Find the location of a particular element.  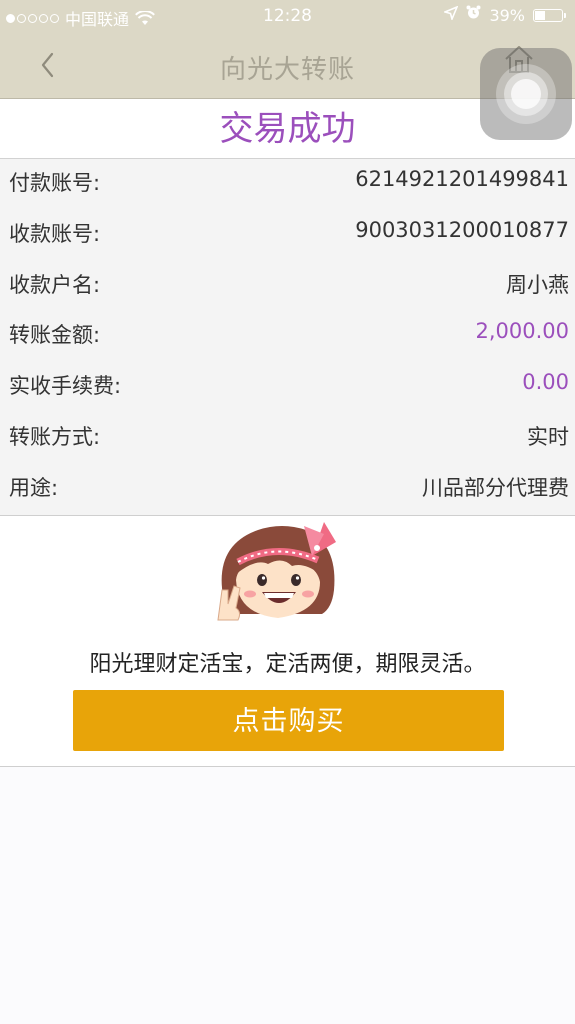

status-right: 39% is located at coordinates (504, 15).